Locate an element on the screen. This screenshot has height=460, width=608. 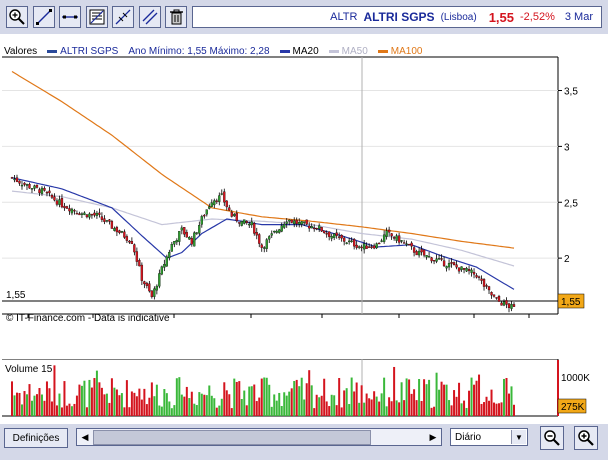
trend-line-tool-button is located at coordinates (43, 17).